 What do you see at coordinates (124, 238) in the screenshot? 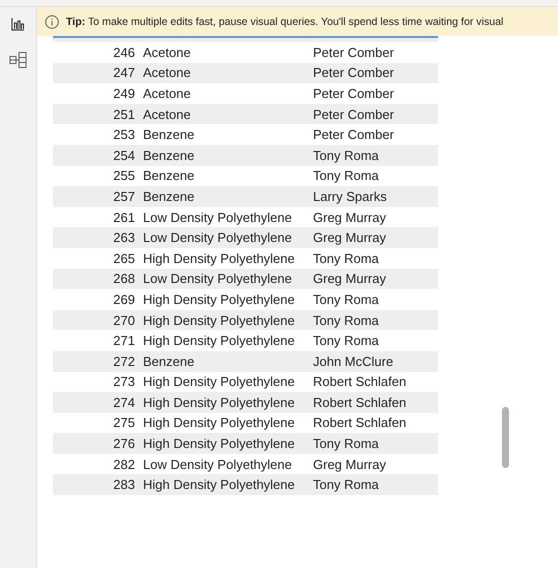
I see `table-cell-text: 263` at bounding box center [124, 238].